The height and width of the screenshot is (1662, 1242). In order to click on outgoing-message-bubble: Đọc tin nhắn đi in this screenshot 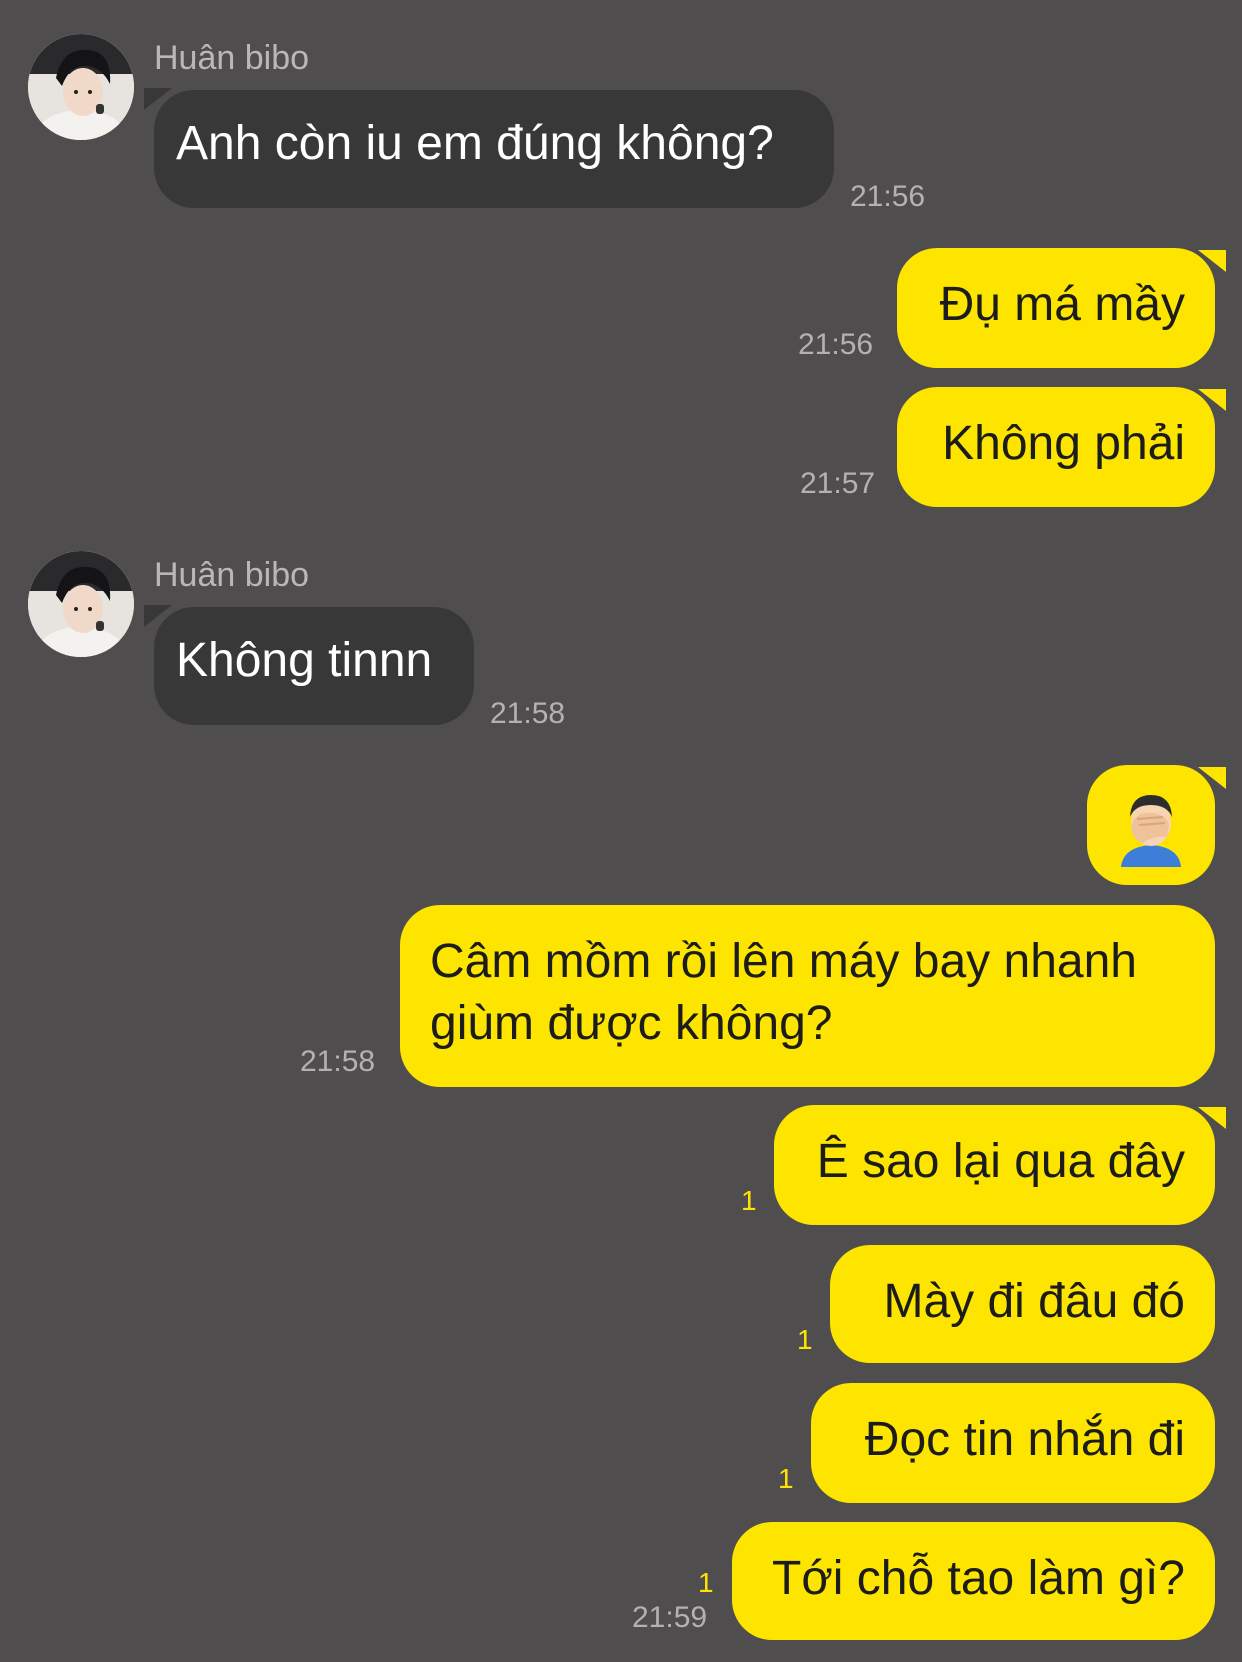, I will do `click(1013, 1443)`.